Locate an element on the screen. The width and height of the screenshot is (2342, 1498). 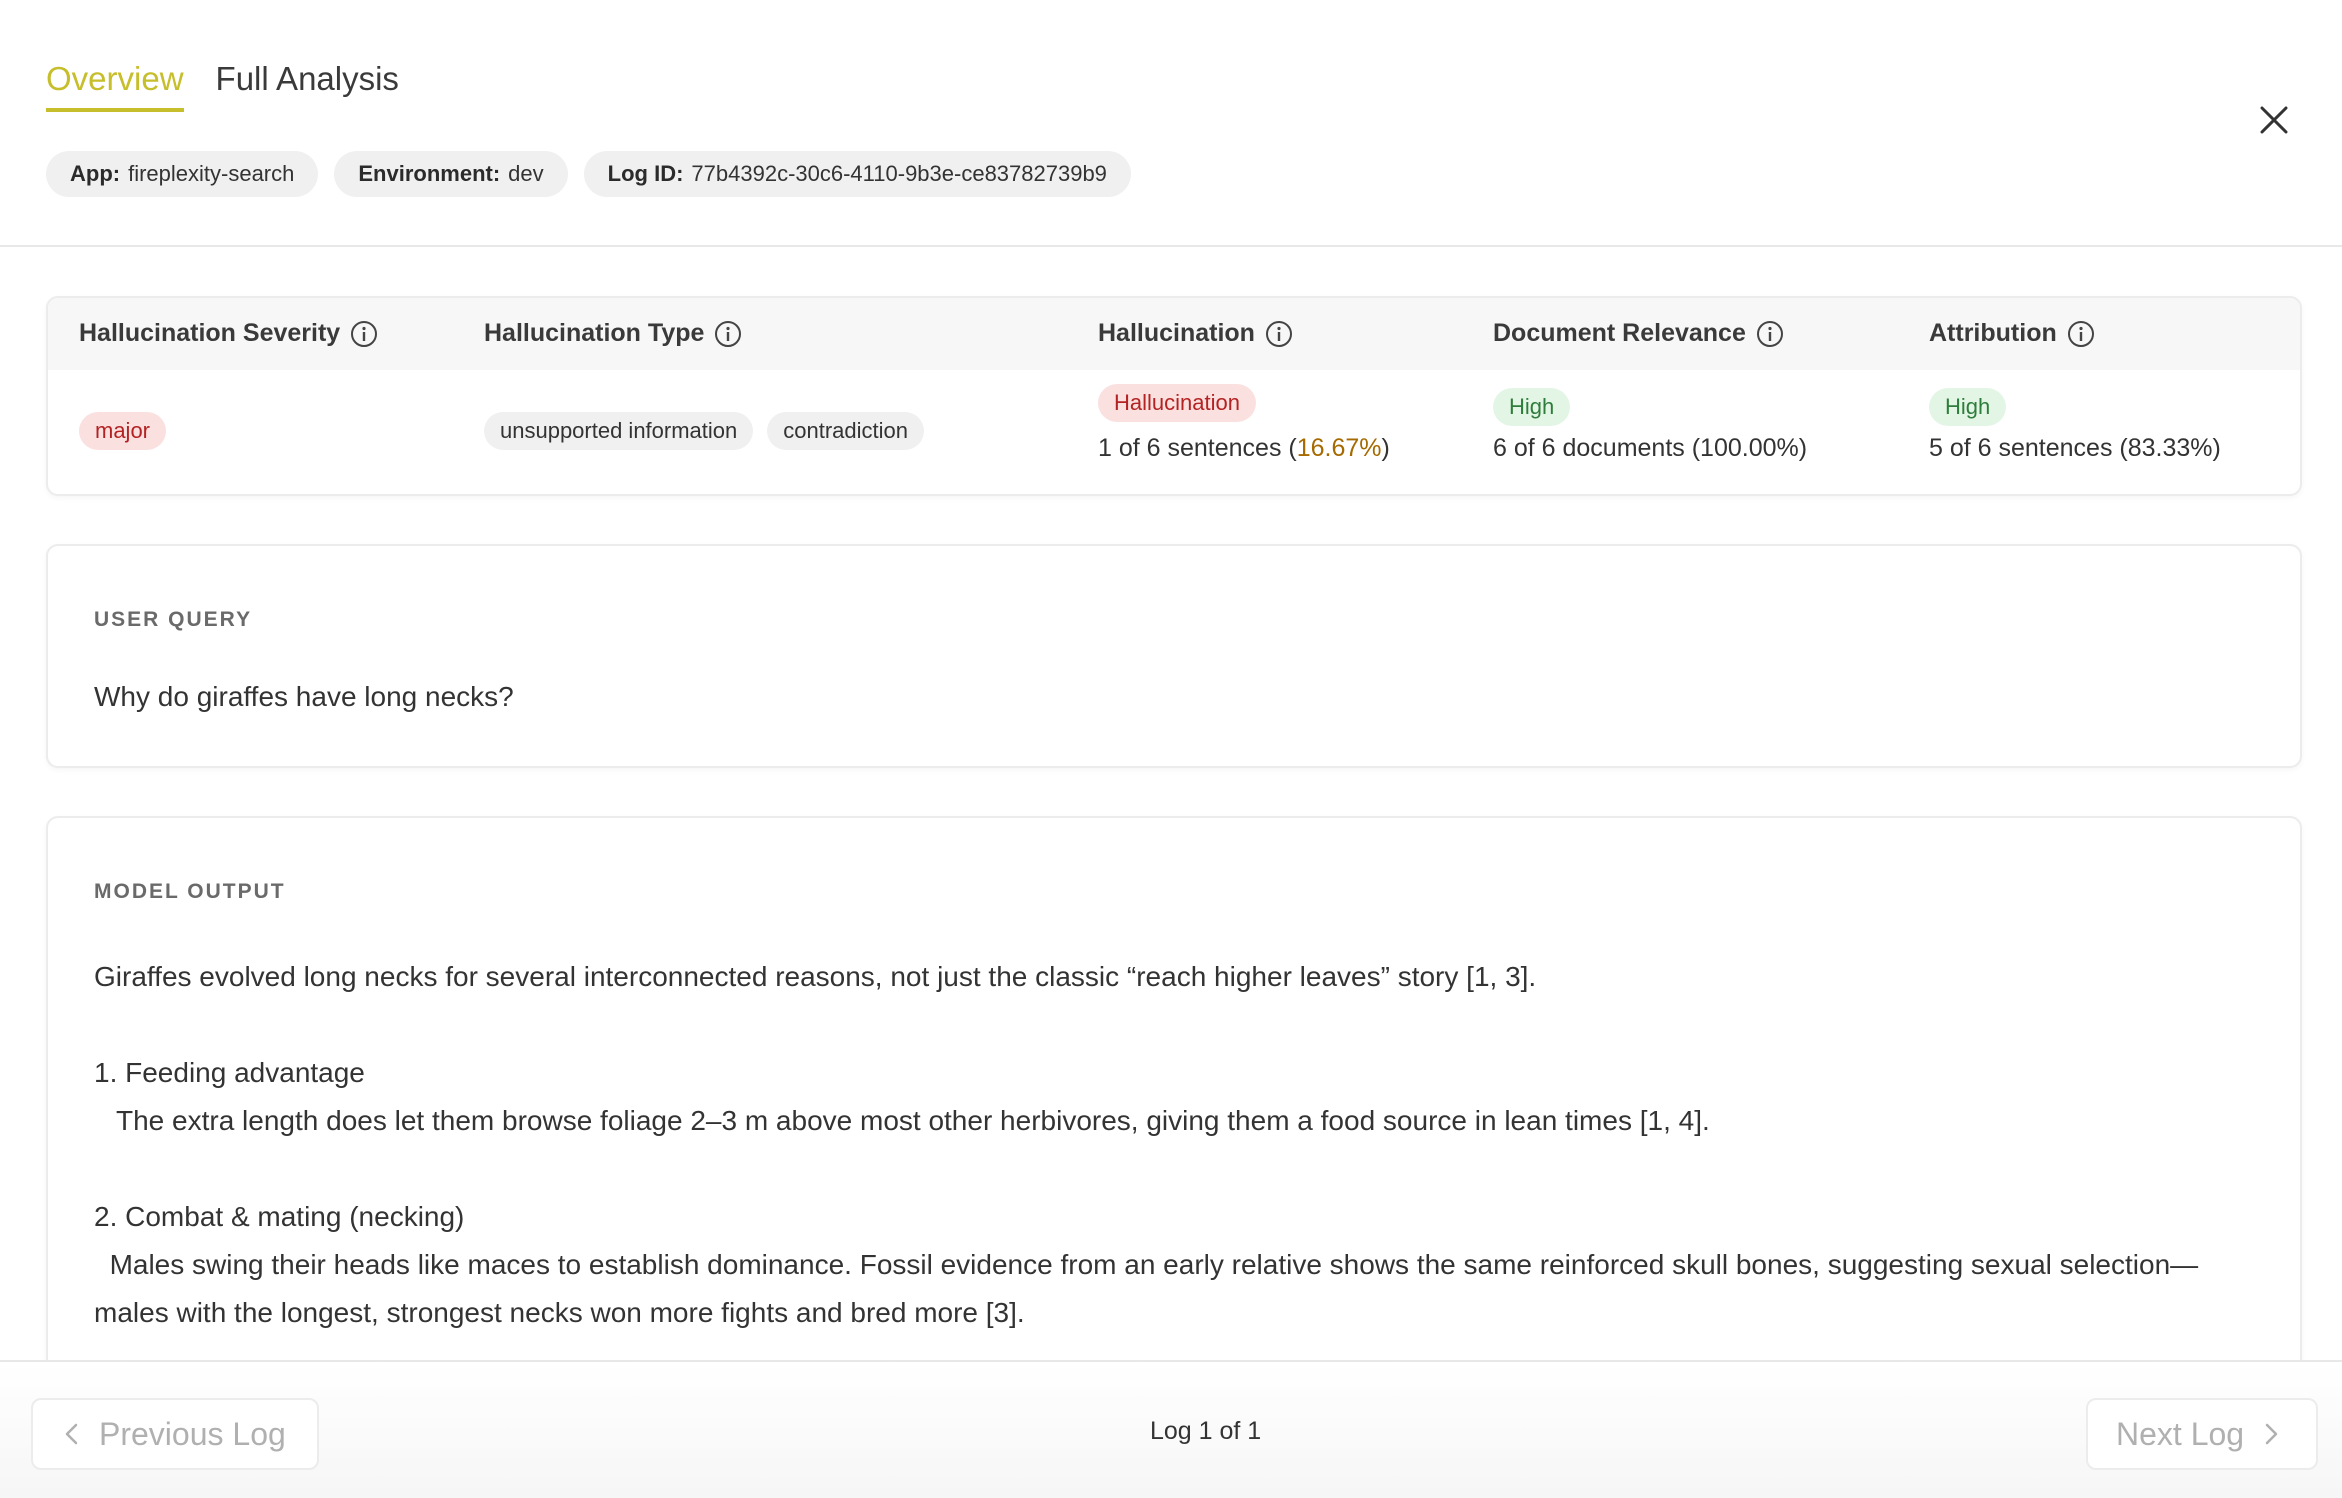
severity-header-label: Hallucination Severity is located at coordinates (210, 333).